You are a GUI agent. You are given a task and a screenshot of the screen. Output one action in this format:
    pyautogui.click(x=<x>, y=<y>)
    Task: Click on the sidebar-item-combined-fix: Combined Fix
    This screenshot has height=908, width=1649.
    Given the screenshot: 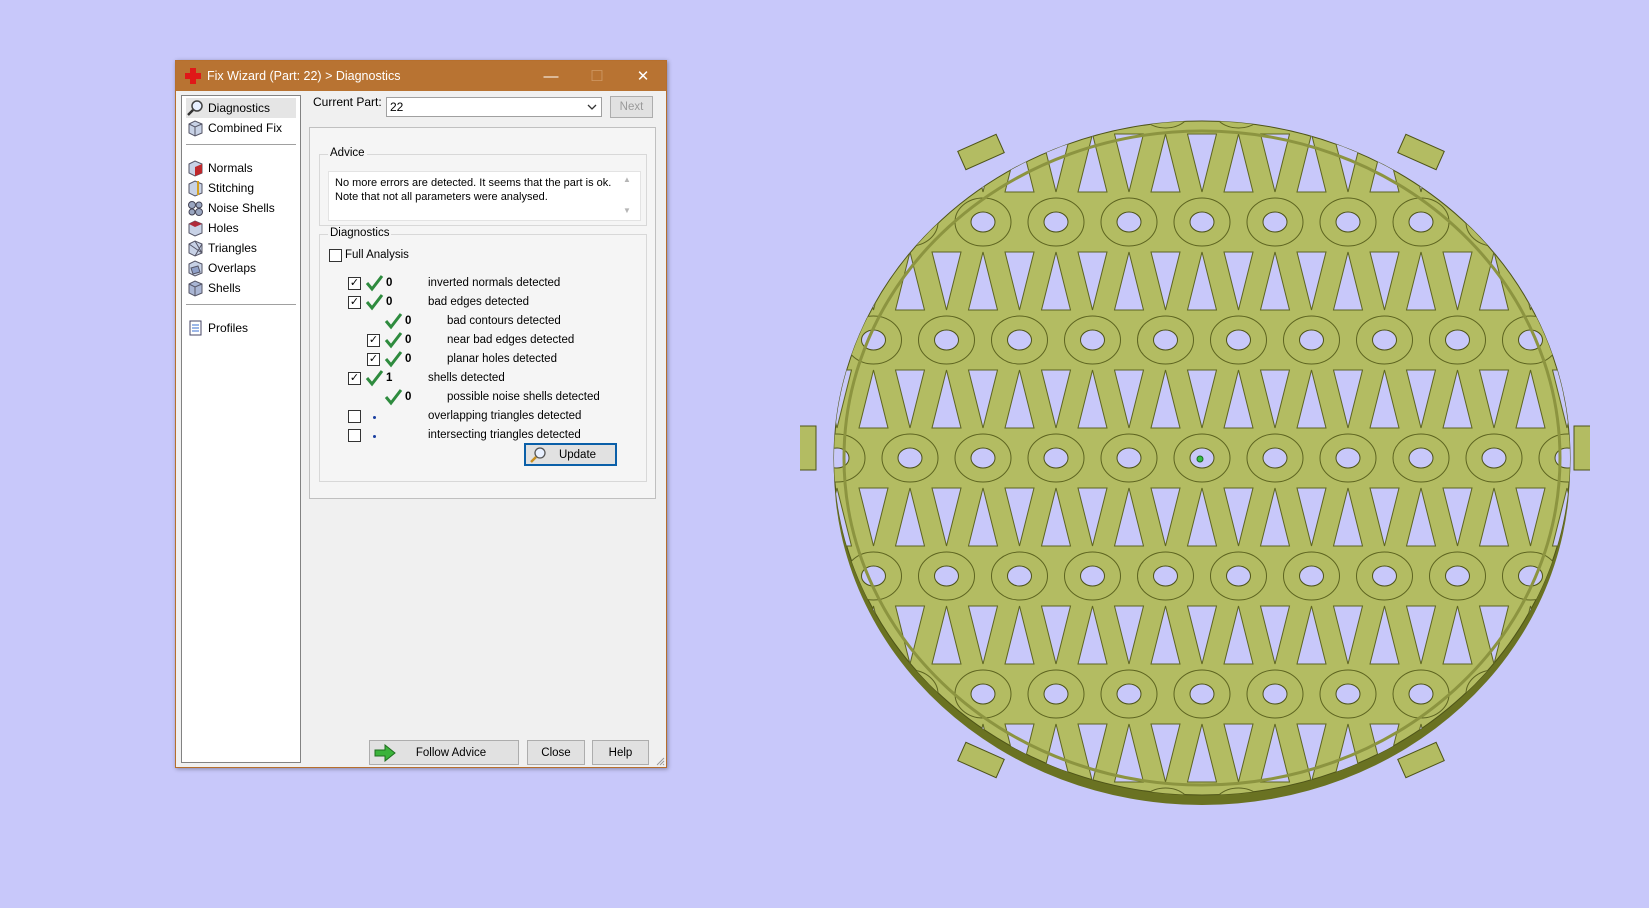 What is the action you would take?
    pyautogui.click(x=234, y=128)
    